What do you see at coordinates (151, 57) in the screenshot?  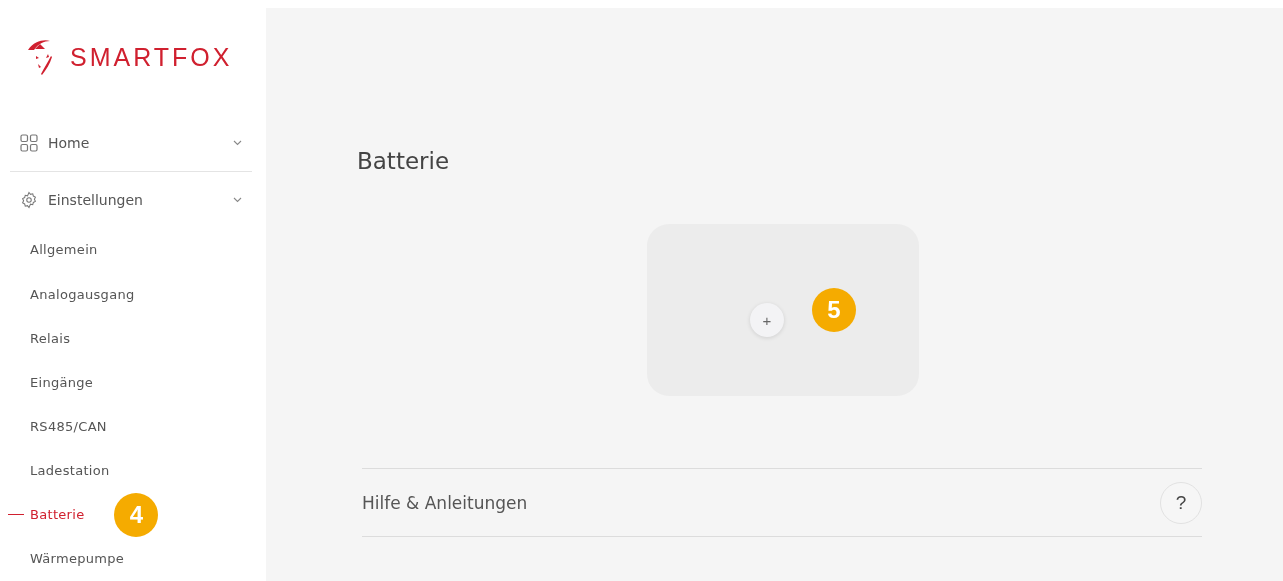 I see `logo-text: SMARTFOX` at bounding box center [151, 57].